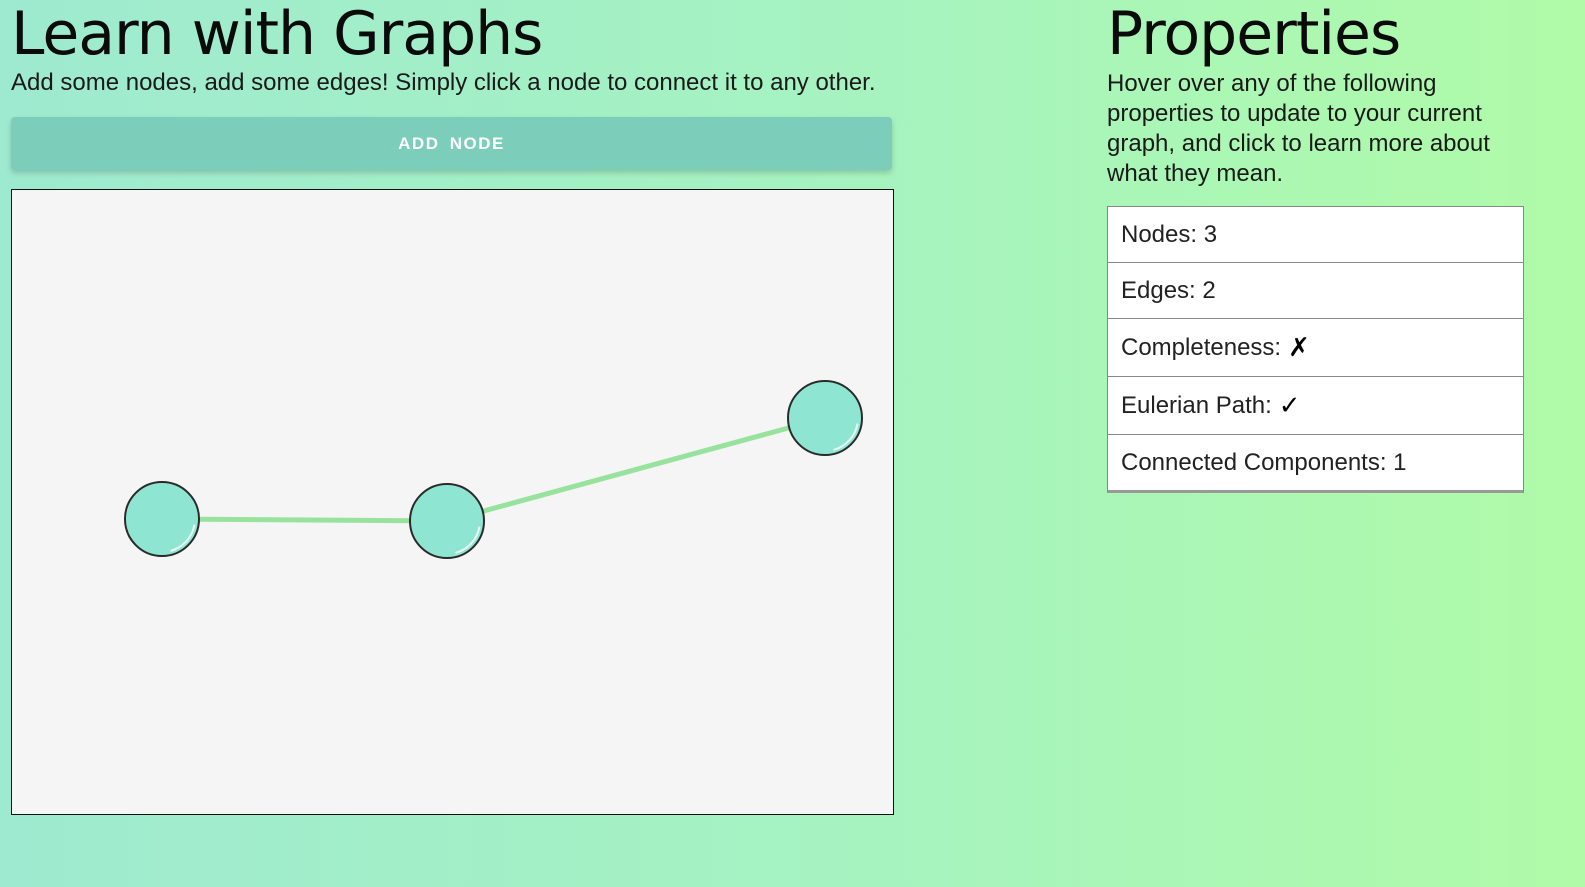 This screenshot has height=887, width=1585. I want to click on property-components-value: 1, so click(1400, 462).